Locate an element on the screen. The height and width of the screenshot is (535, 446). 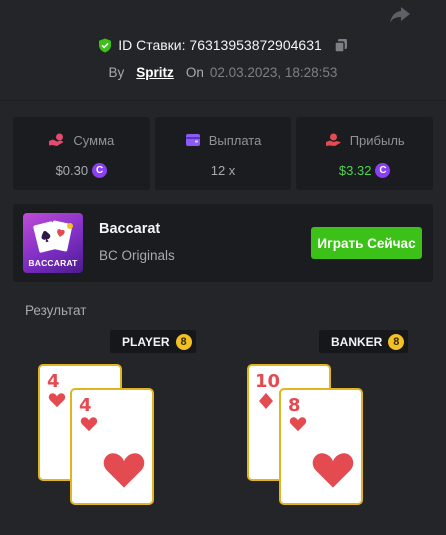
player-label: PLAYER is located at coordinates (146, 341).